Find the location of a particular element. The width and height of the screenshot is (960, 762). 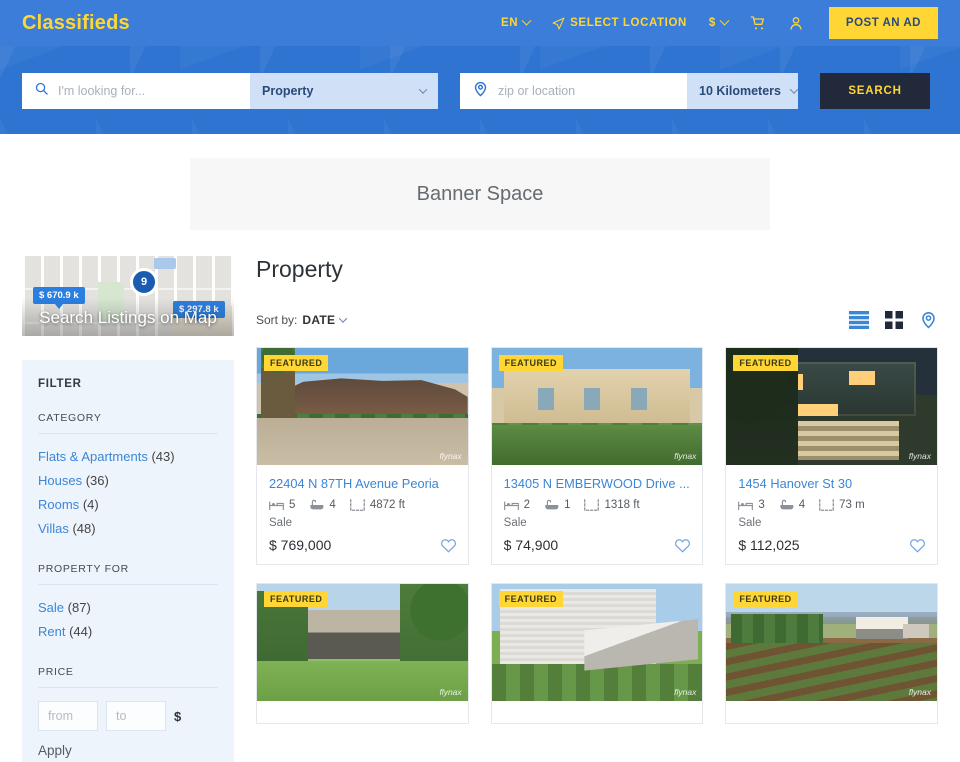

filter-count: (36) is located at coordinates (97, 480).